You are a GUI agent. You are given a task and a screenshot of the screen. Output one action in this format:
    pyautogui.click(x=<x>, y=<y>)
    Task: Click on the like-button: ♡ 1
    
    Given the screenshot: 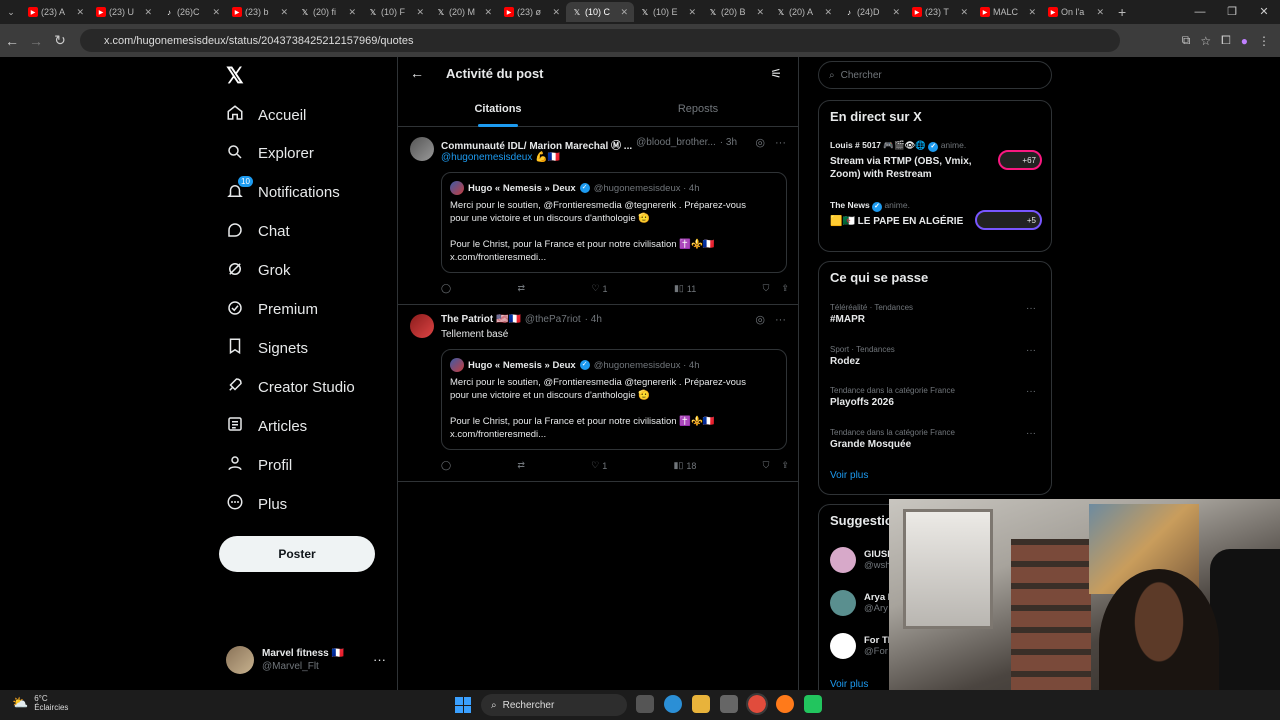 What is the action you would take?
    pyautogui.click(x=599, y=465)
    